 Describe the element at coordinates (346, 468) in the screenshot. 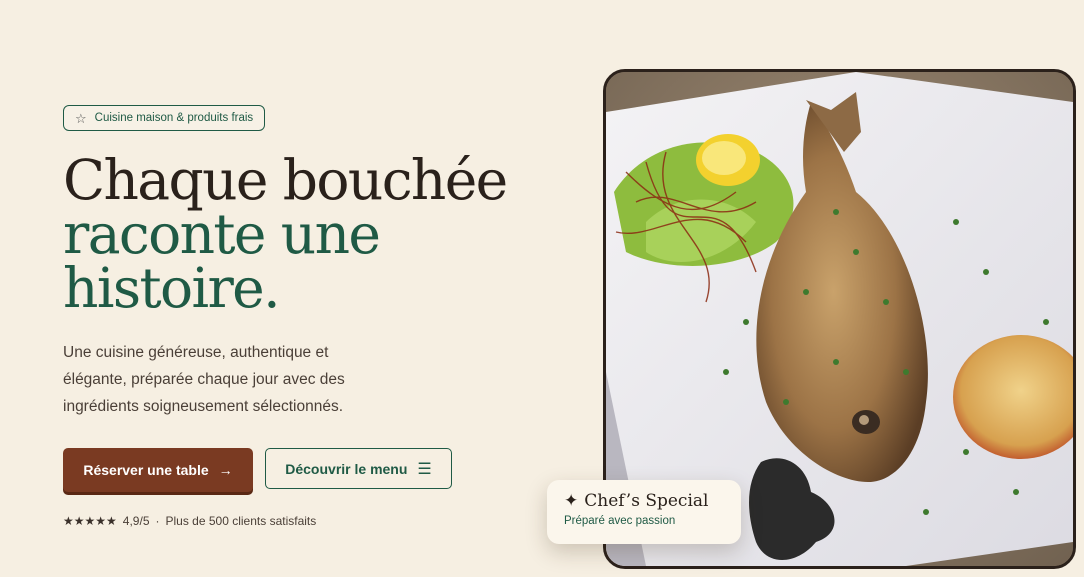

I see `discover-menu-label: Découvrir le menu` at that location.